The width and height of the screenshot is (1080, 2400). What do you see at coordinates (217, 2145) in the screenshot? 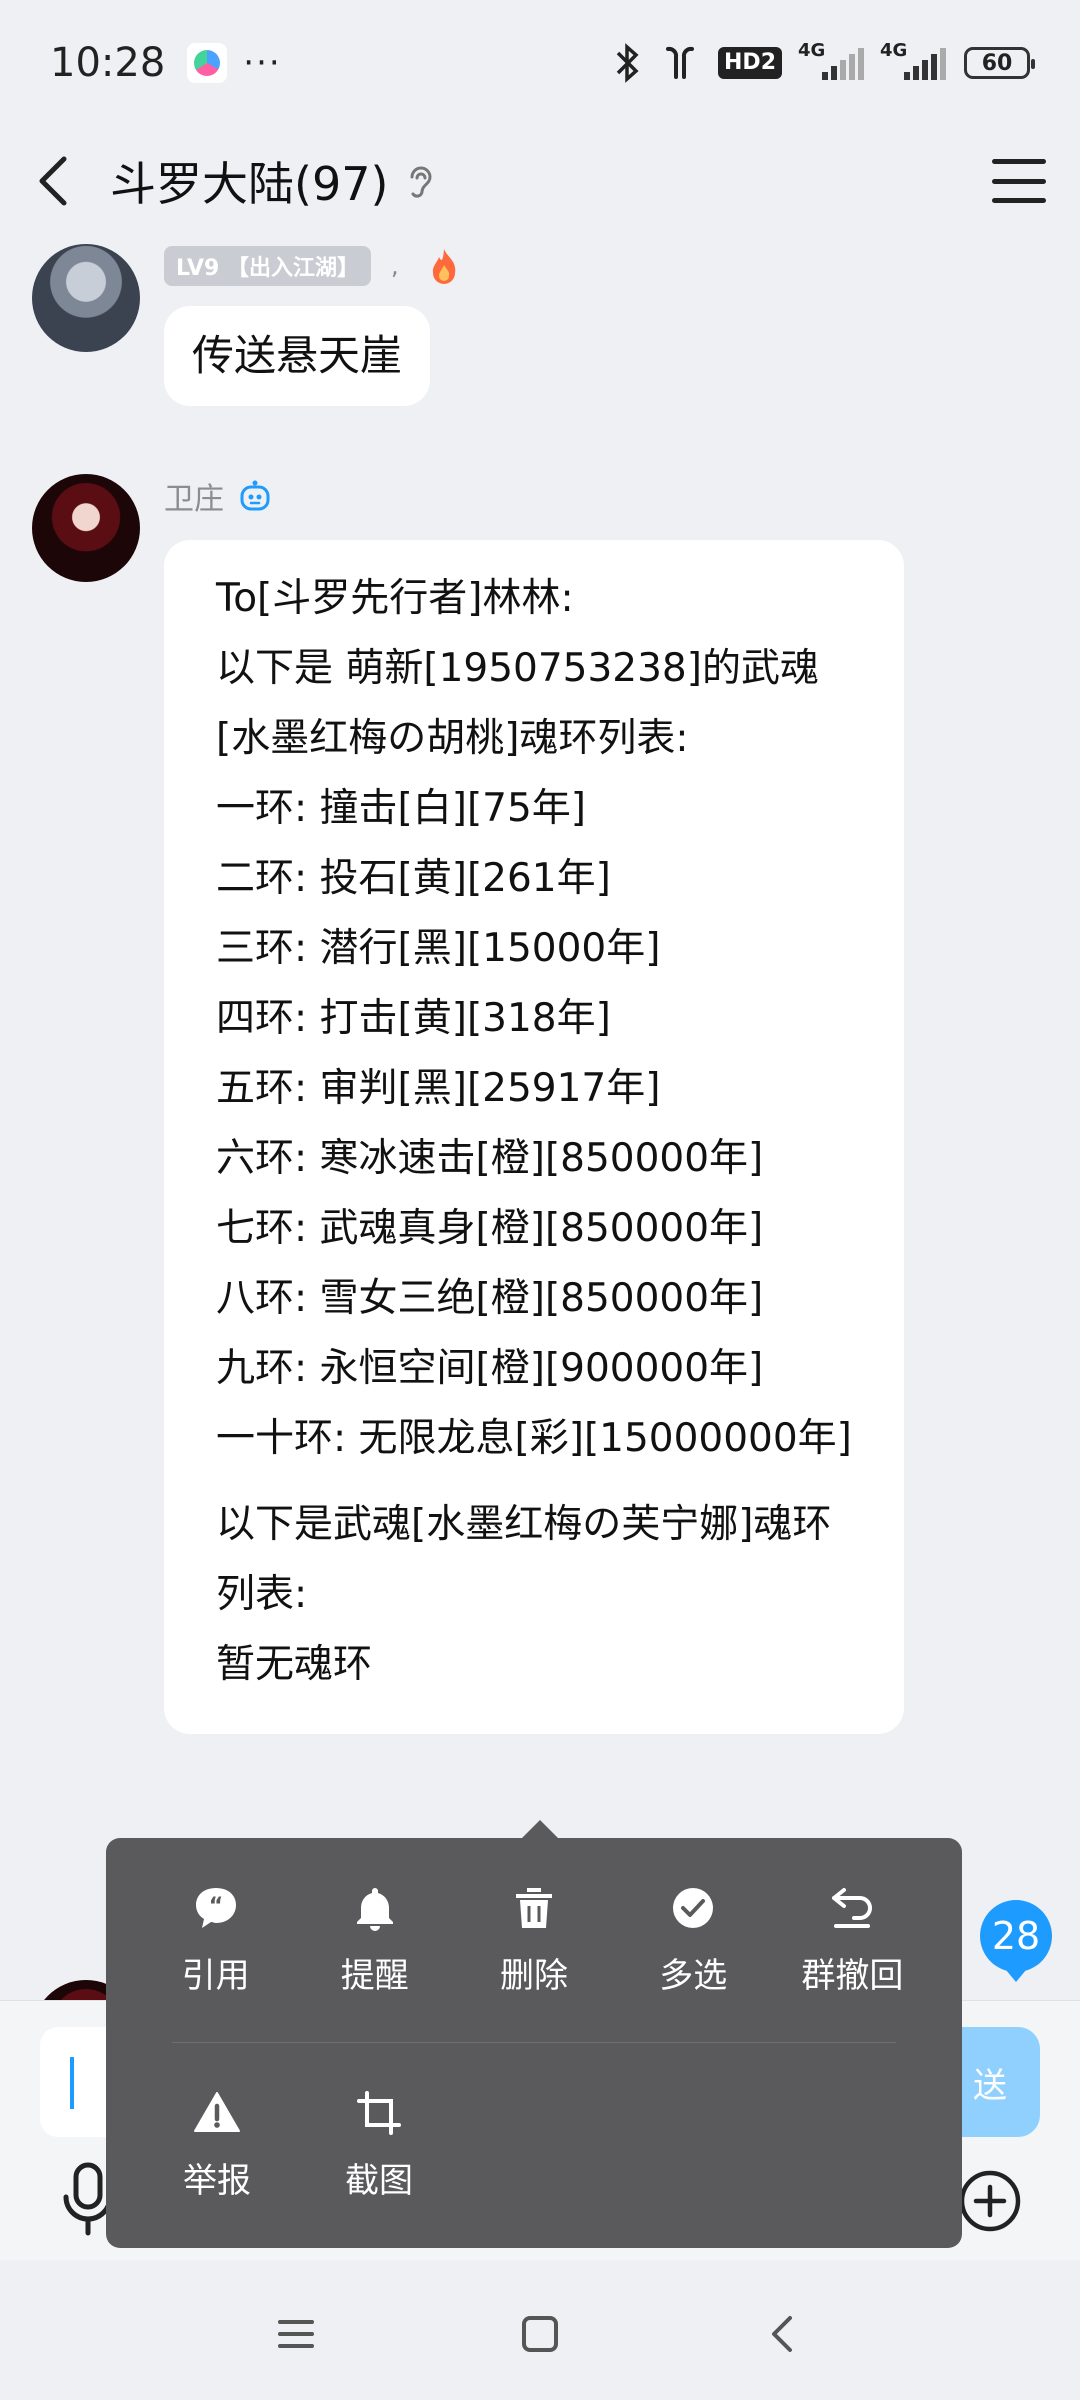
I see `report-button: 举报` at bounding box center [217, 2145].